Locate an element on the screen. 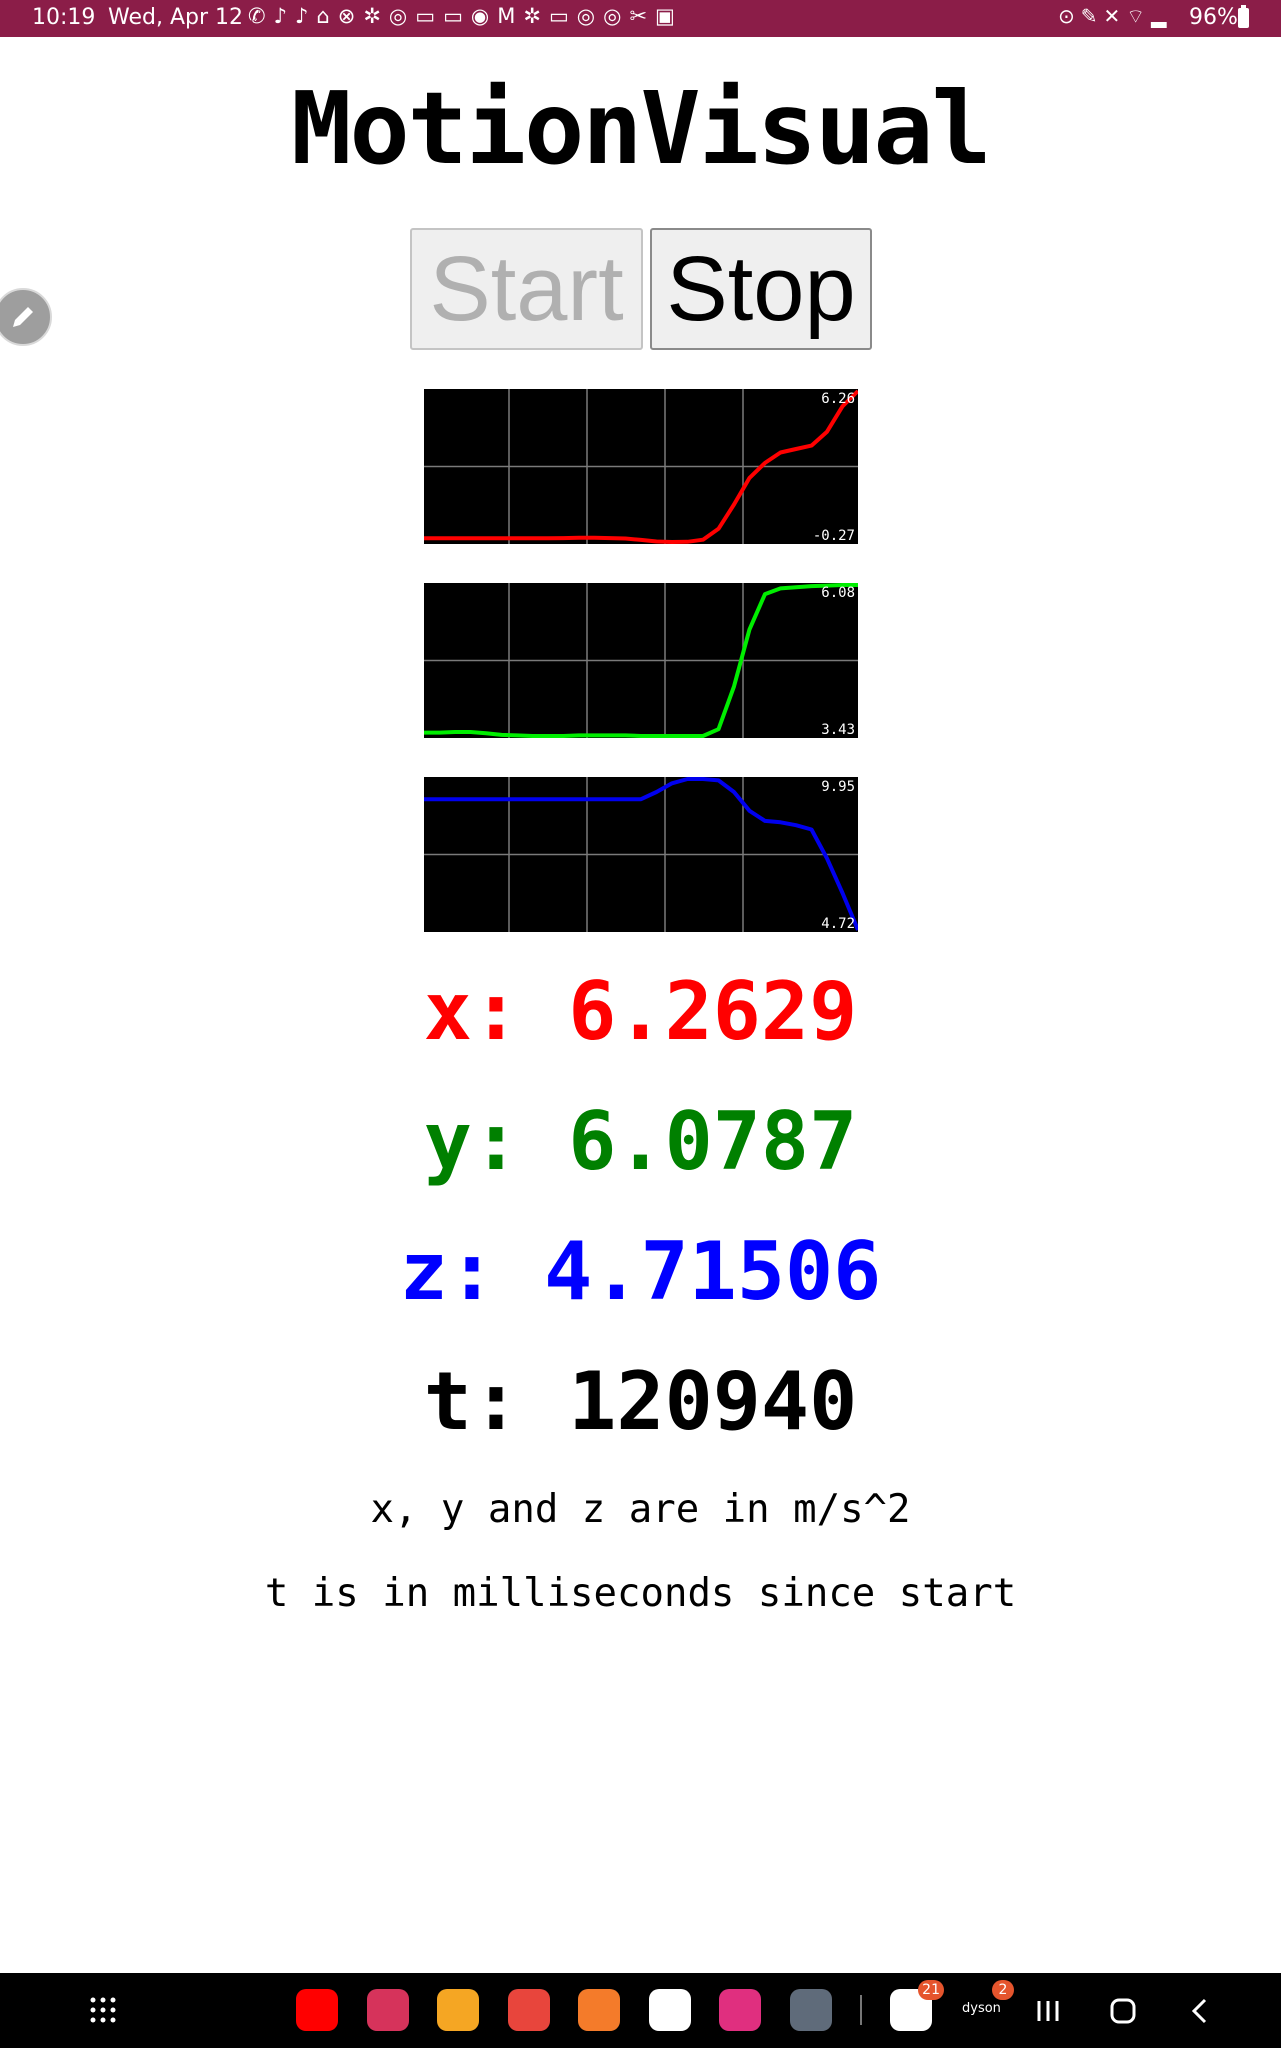 The image size is (1281, 2048). y-axis-graph: 6.08 3.43 is located at coordinates (641, 660).